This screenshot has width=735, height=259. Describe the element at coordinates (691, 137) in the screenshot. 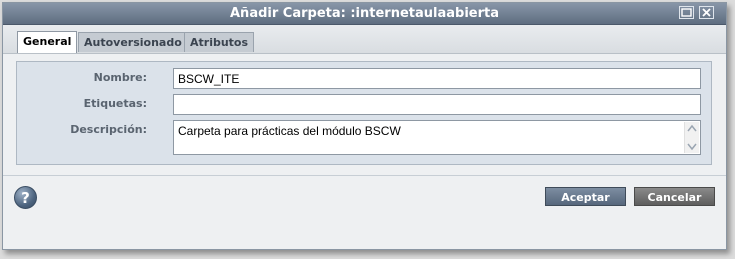

I see `description-scrollbar` at that location.